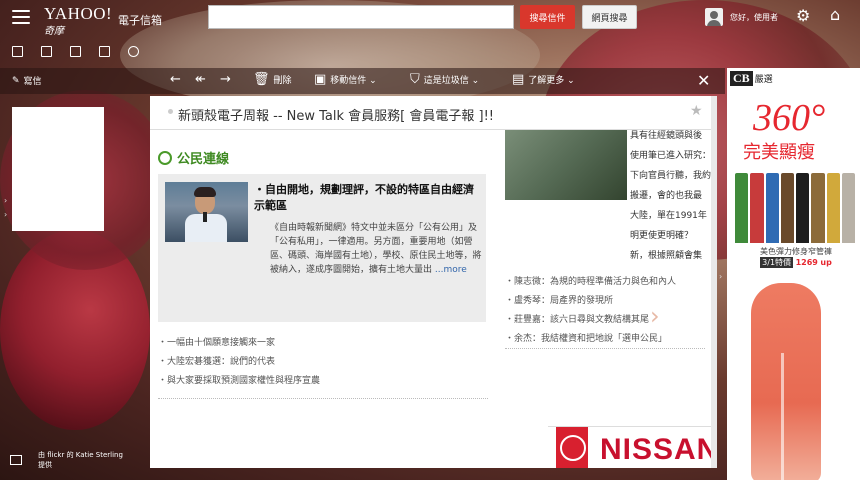 Image resolution: width=860 pixels, height=480 pixels. Describe the element at coordinates (796, 251) in the screenshot. I see `ad-caption-text: 美色彈力修身窄管褲` at that location.